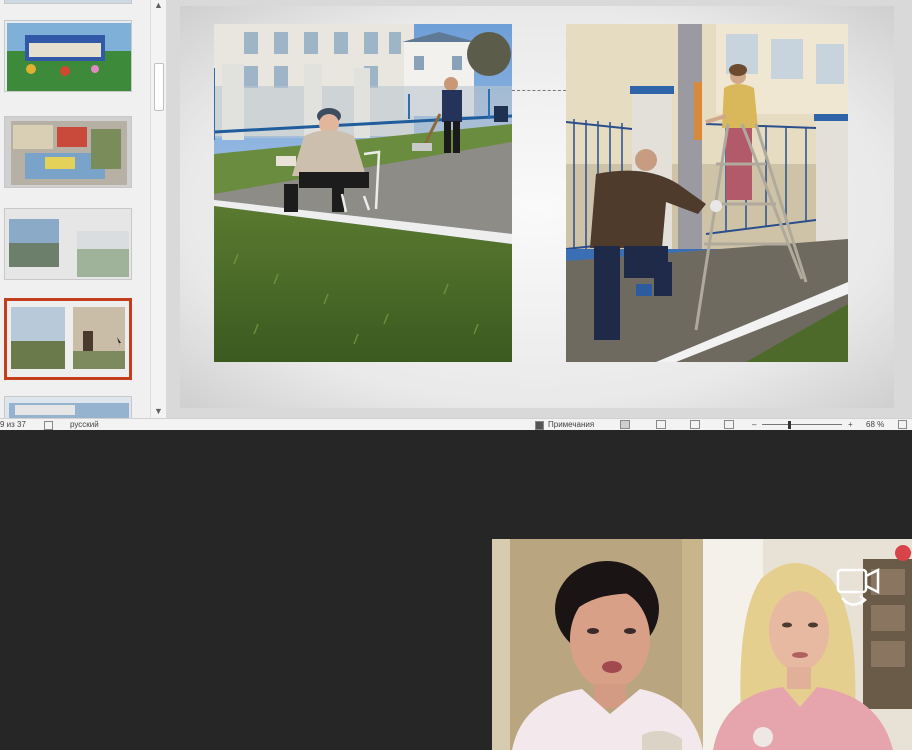 The height and width of the screenshot is (750, 912). Describe the element at coordinates (695, 424) in the screenshot. I see `reading-view-icon` at that location.